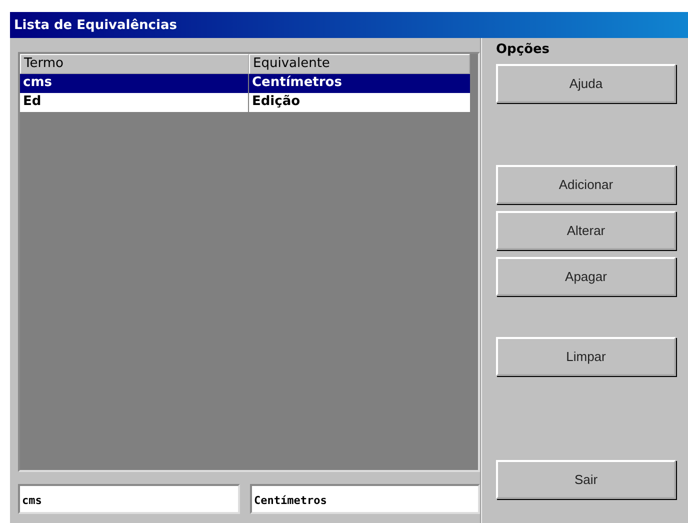  I want to click on list-row: cms Centímetros, so click(245, 83).